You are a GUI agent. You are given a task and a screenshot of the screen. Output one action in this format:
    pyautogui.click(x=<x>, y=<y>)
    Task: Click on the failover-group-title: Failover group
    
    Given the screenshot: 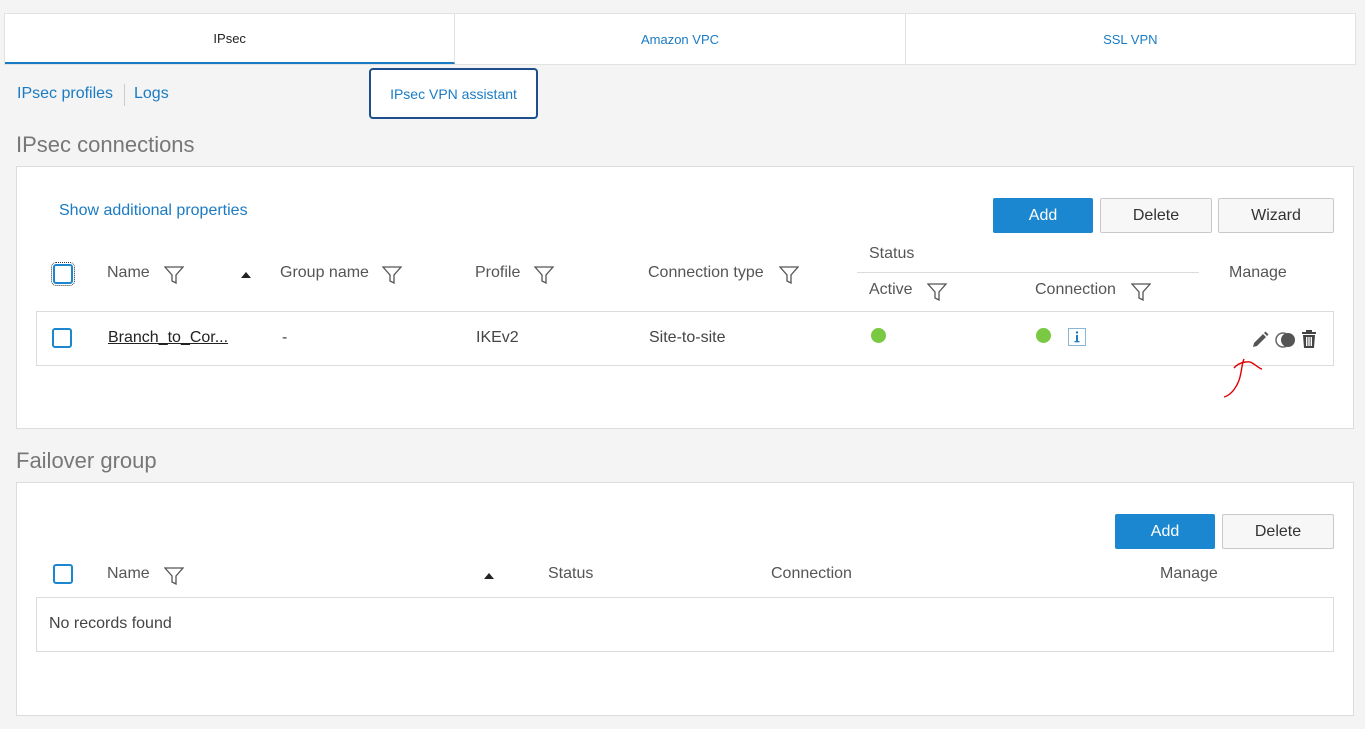 What is the action you would take?
    pyautogui.click(x=86, y=460)
    